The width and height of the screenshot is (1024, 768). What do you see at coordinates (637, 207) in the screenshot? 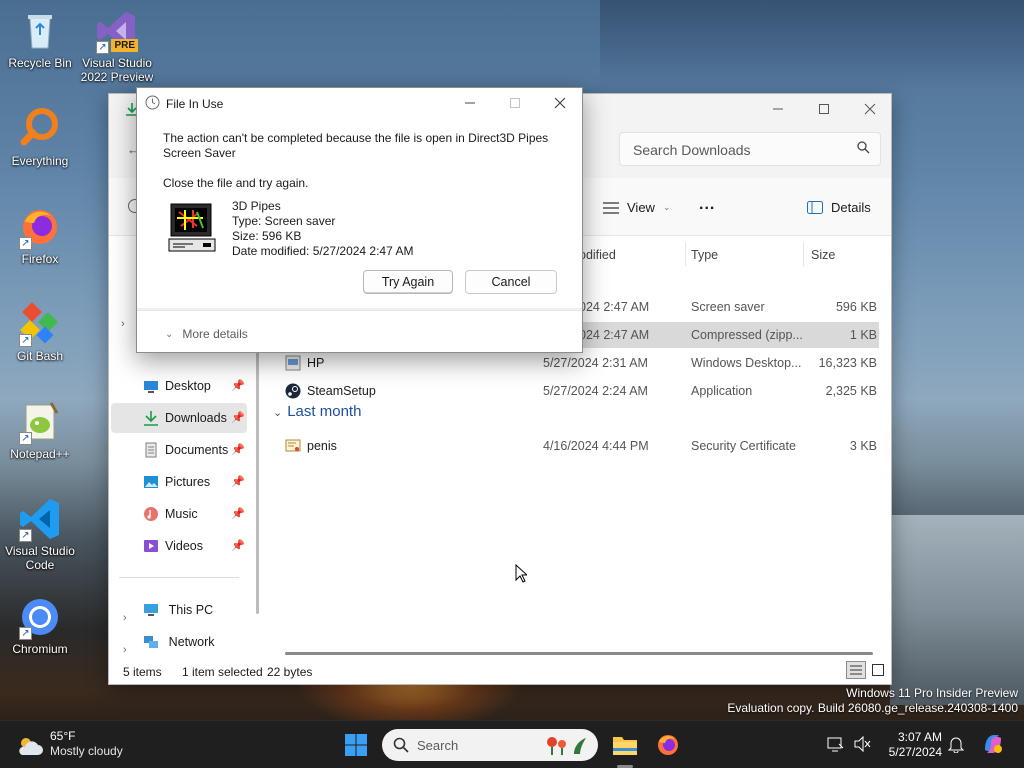
I see `view-menu-button: View ⌄` at bounding box center [637, 207].